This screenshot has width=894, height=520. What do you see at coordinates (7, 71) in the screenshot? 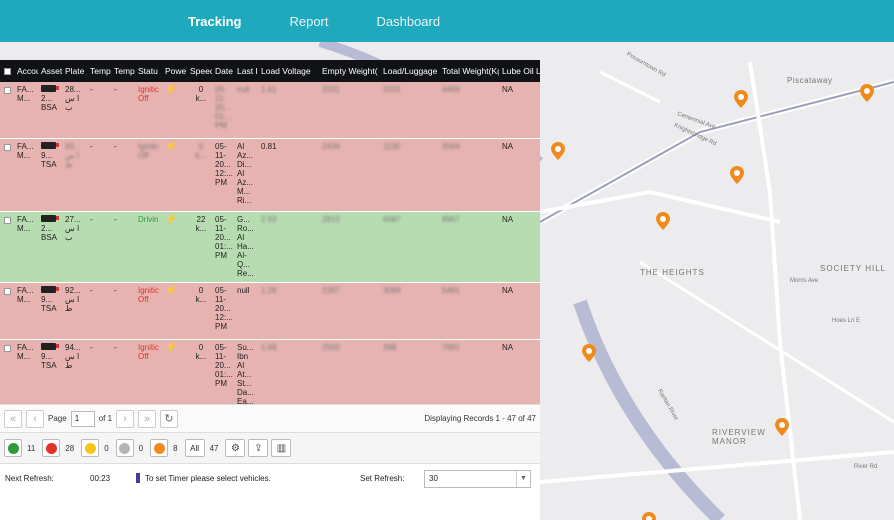
I see `select-all-checkbox` at bounding box center [7, 71].